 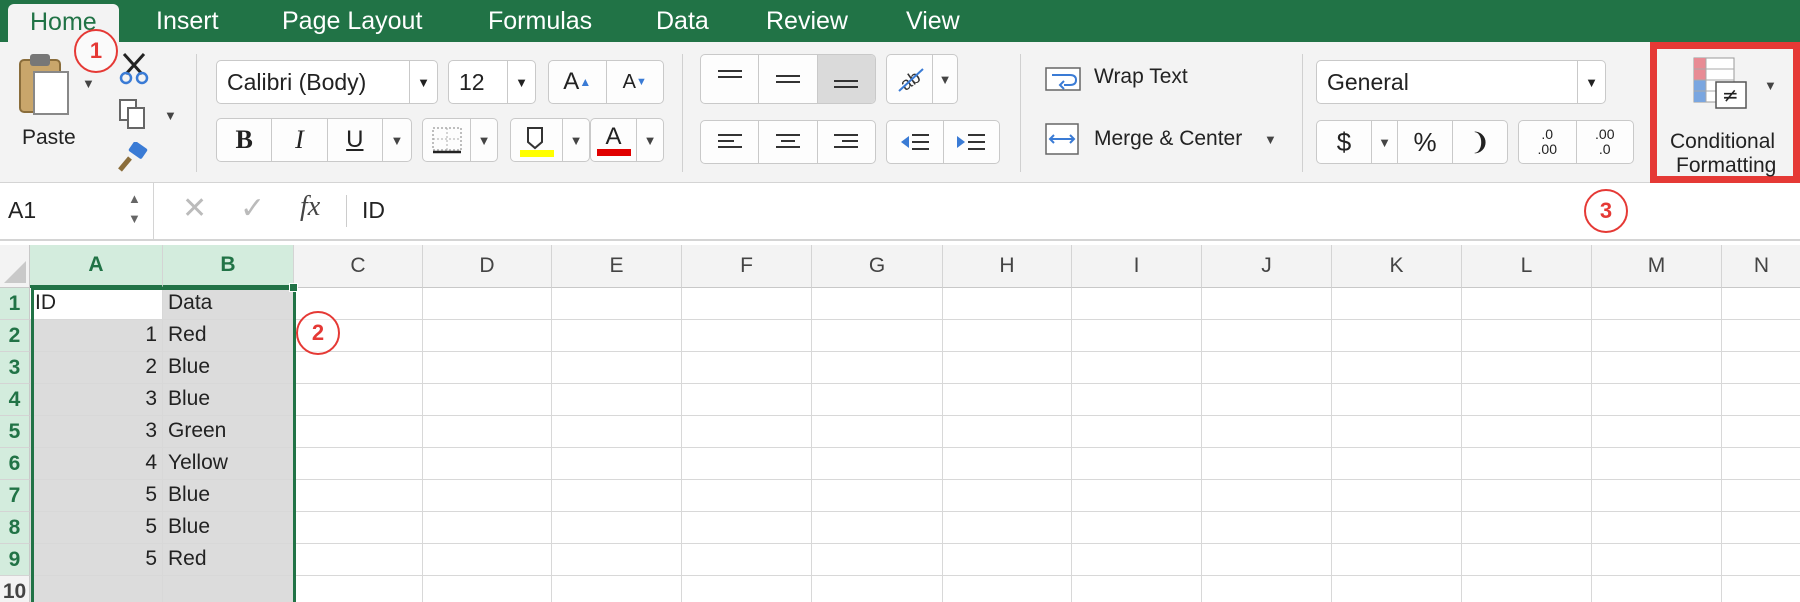 What do you see at coordinates (877, 589) in the screenshot?
I see `cell-g10` at bounding box center [877, 589].